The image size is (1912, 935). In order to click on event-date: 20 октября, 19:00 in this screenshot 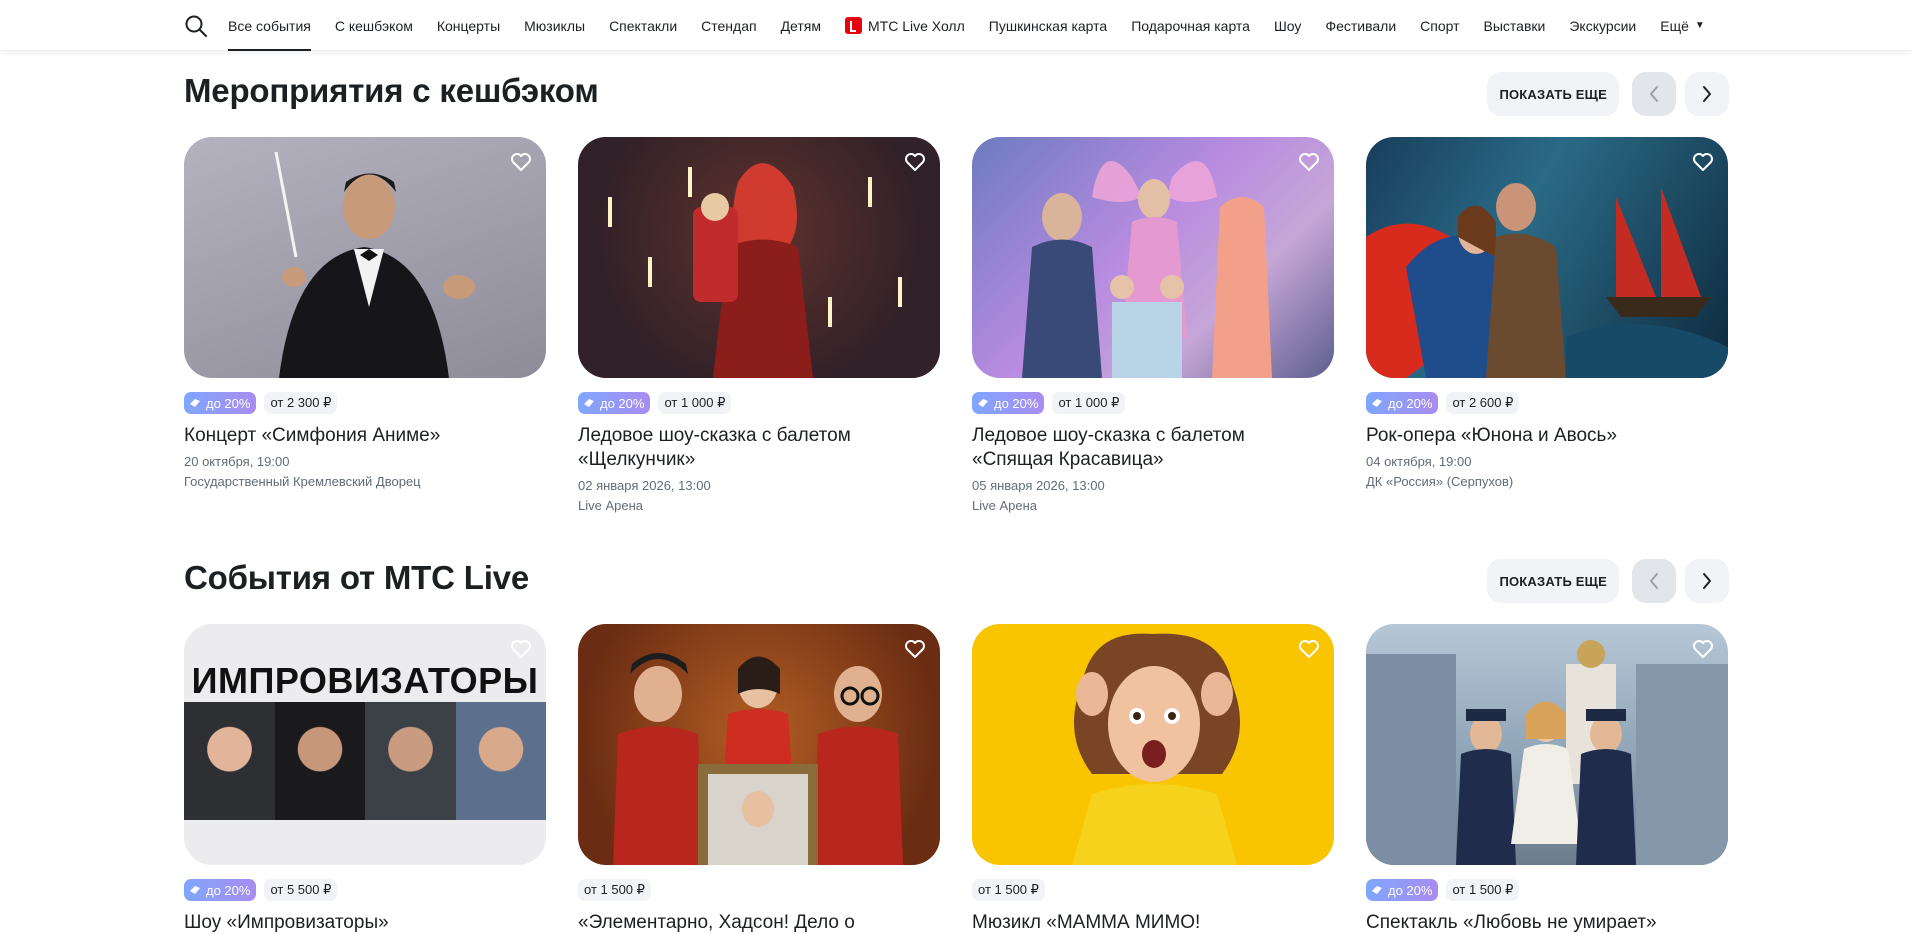, I will do `click(237, 461)`.